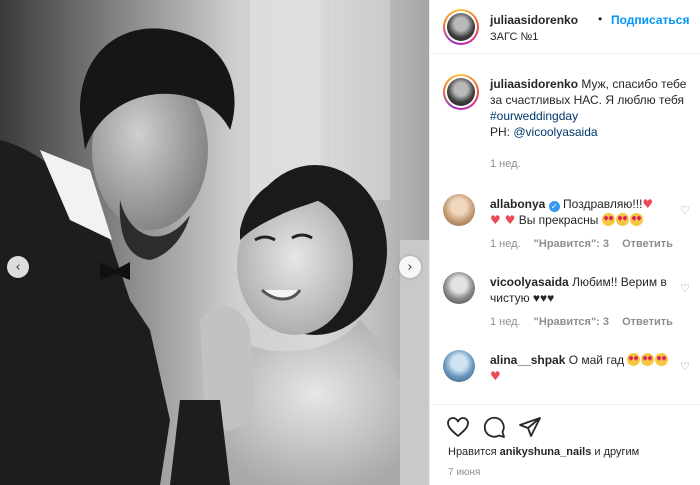  I want to click on comment-username: allabonya, so click(517, 204).